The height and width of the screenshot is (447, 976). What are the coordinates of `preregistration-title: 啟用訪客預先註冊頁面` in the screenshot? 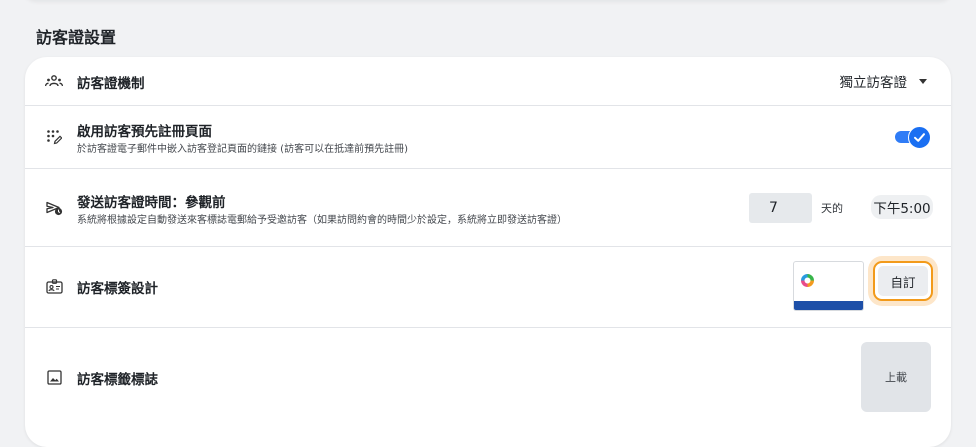 It's located at (144, 132).